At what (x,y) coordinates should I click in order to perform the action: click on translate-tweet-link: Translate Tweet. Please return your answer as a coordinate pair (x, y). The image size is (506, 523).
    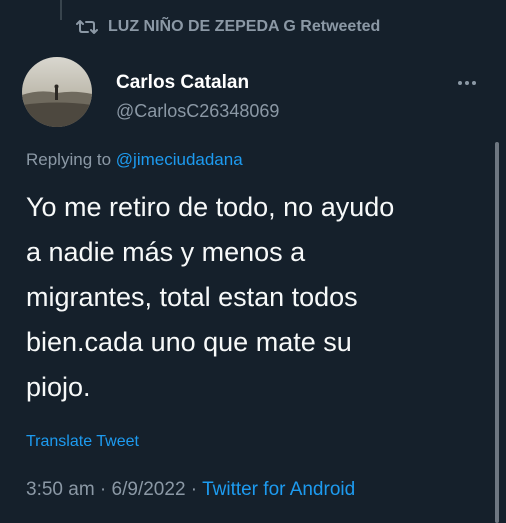
    Looking at the image, I should click on (82, 442).